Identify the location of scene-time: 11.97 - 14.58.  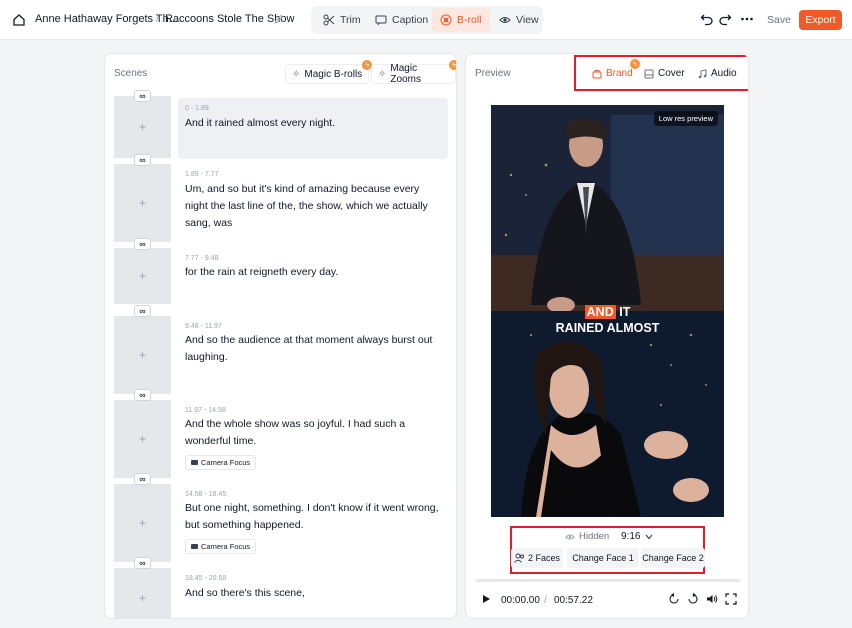
(205, 410).